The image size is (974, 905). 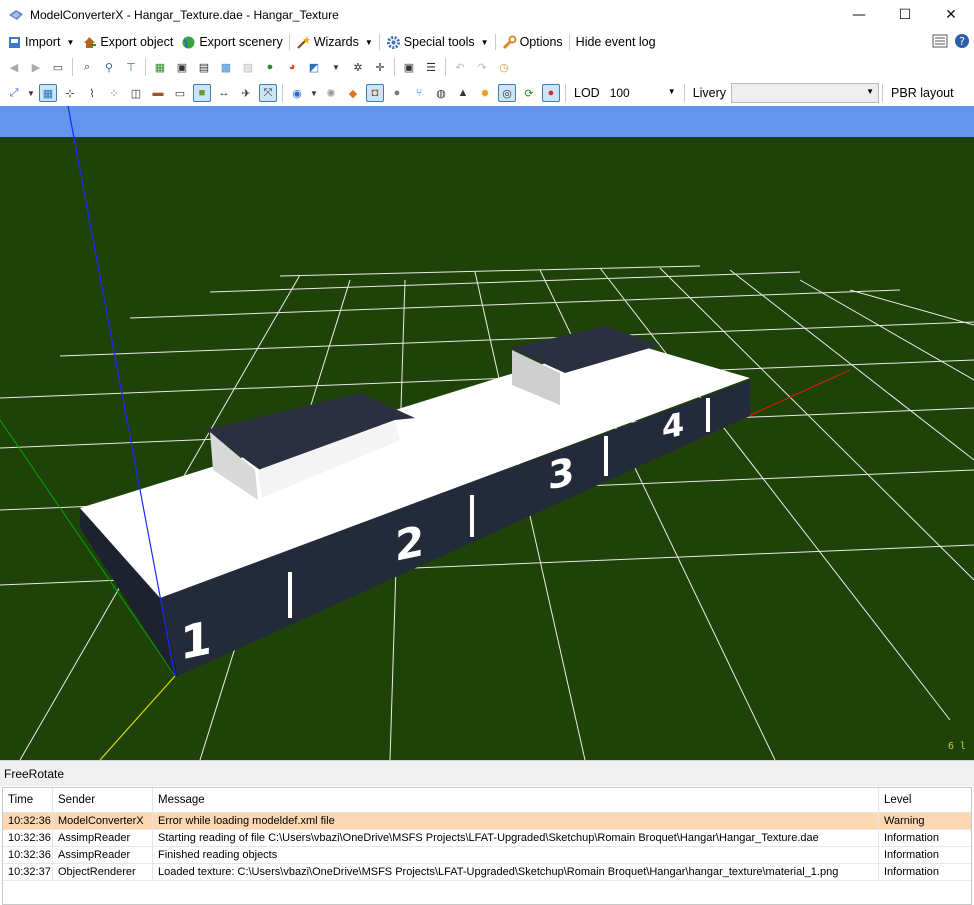 I want to click on log-header: Time Sender Message Level, so click(x=487, y=800).